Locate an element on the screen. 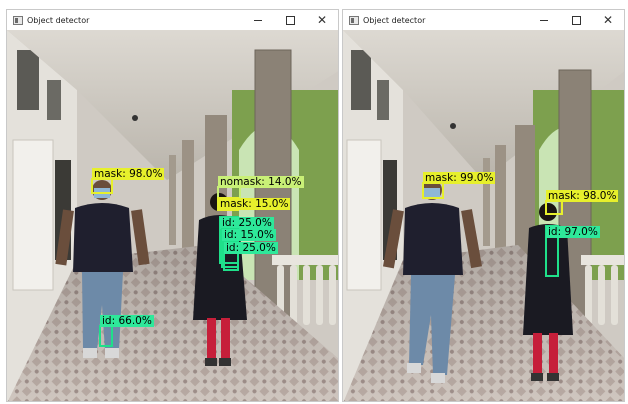 This screenshot has width=628, height=404. detection-label: mask: 15.0% is located at coordinates (254, 204).